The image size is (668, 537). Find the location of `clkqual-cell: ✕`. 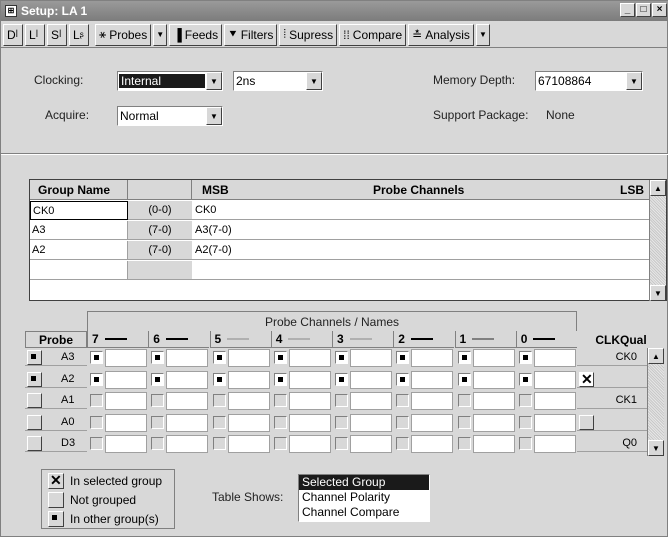

clkqual-cell: ✕ is located at coordinates (612, 379).